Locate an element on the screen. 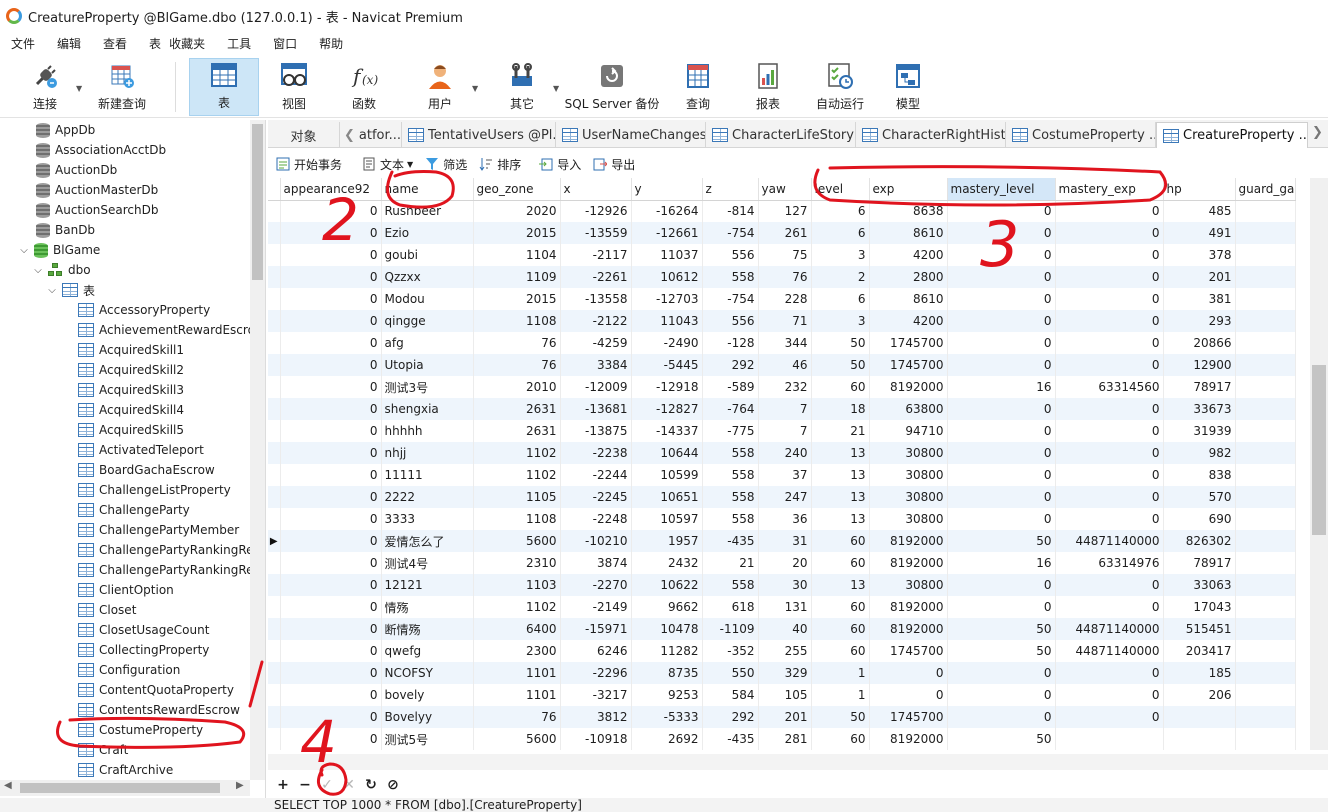 The width and height of the screenshot is (1328, 812). table-cell: 11037 is located at coordinates (667, 255).